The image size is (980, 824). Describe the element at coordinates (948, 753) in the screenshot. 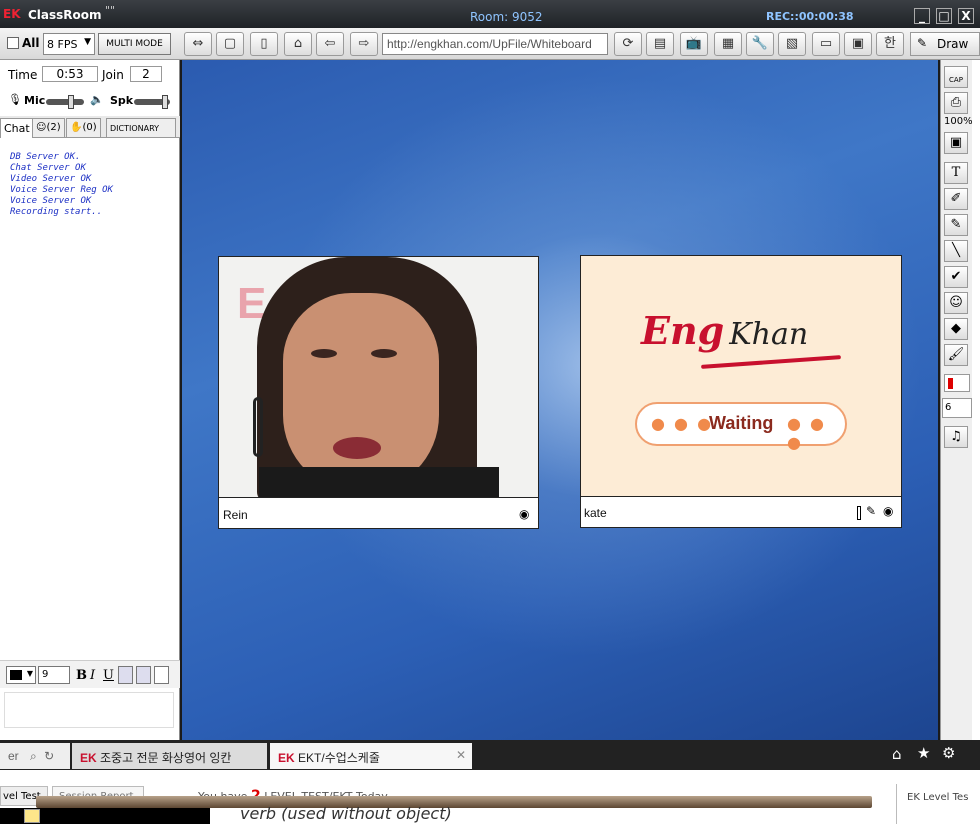

I see `settings-gear-icon: ⚙` at that location.